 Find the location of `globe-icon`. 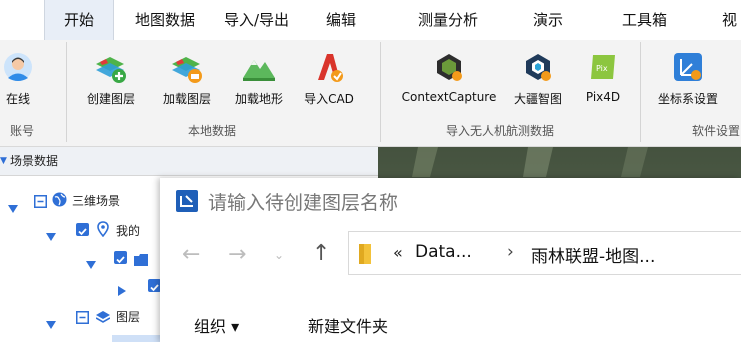

globe-icon is located at coordinates (59, 201).